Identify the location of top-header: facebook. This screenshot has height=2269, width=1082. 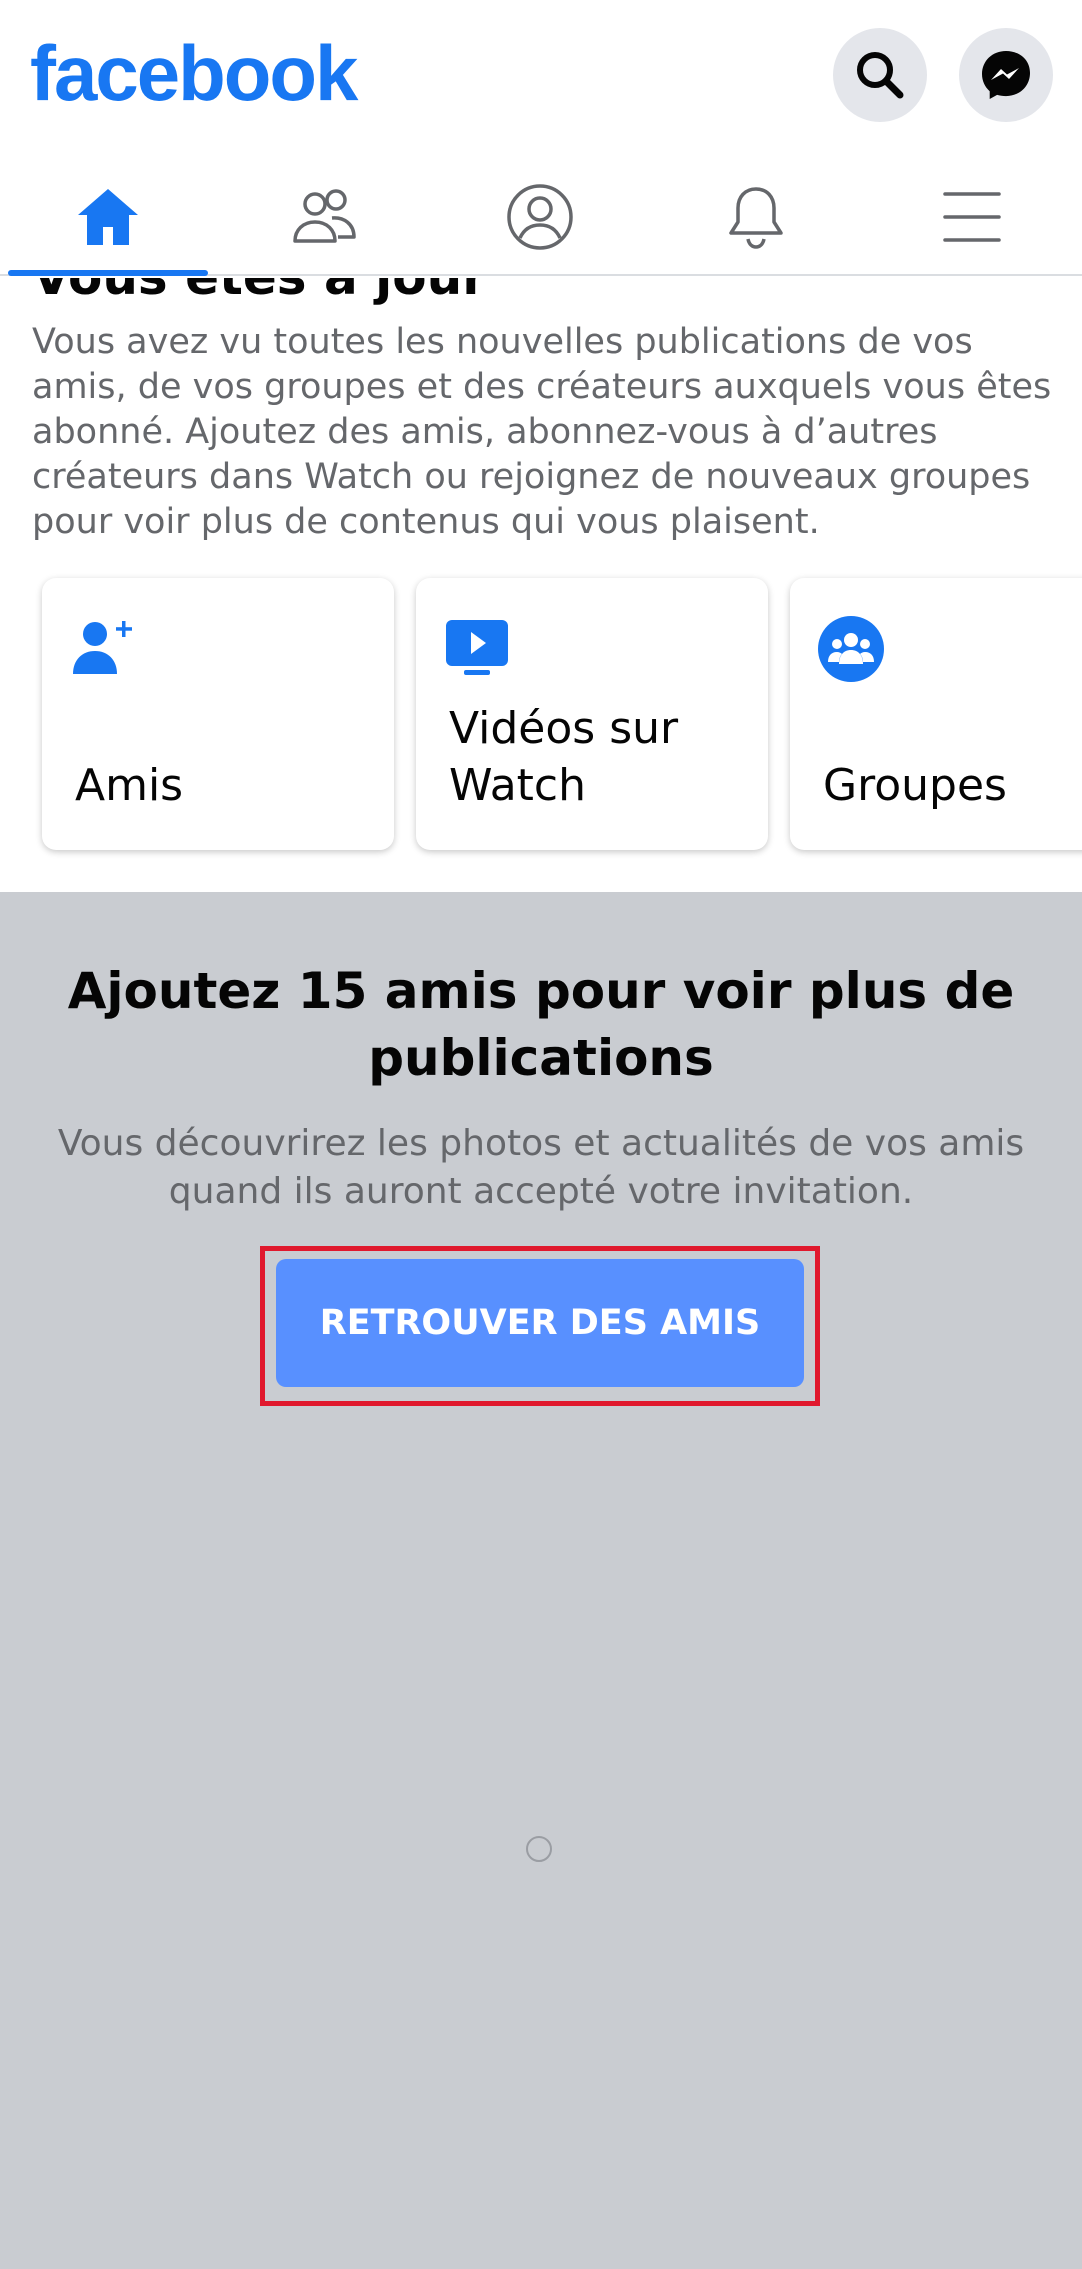
(541, 80).